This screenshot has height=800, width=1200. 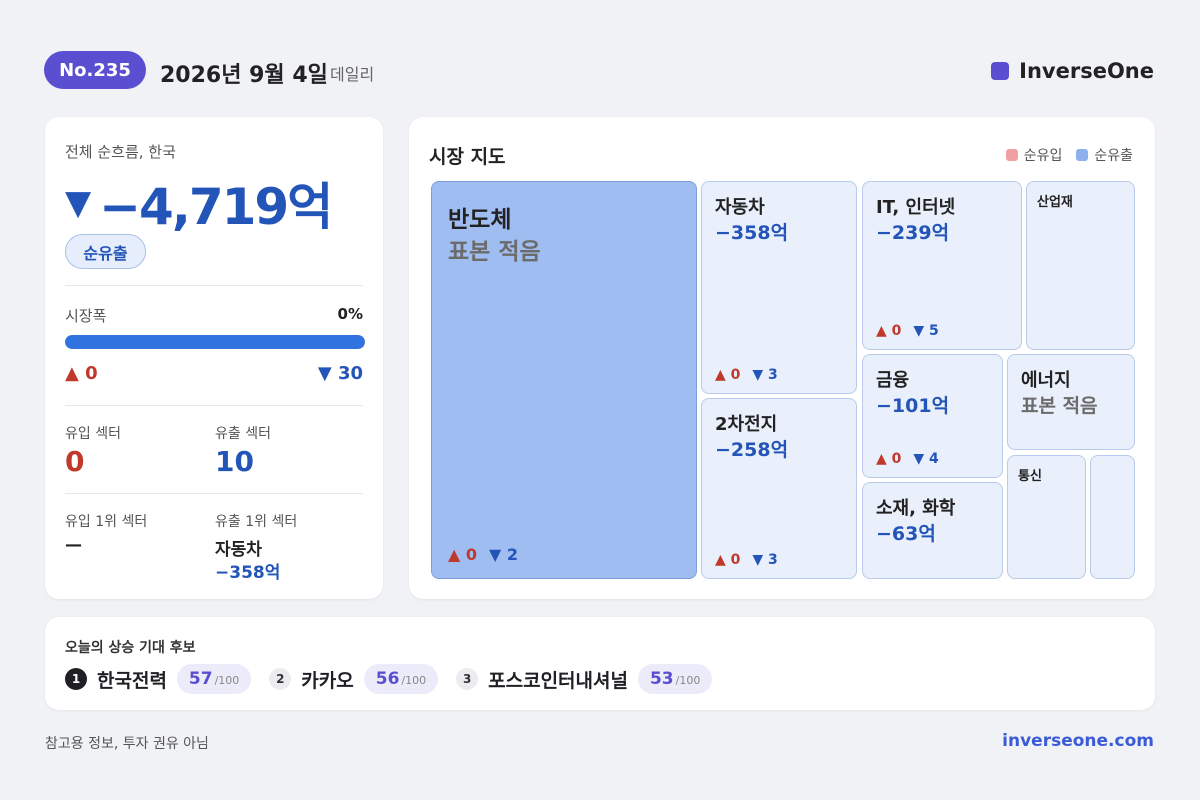 I want to click on candidate-item: 2 카카오 56 /100, so click(x=354, y=679).